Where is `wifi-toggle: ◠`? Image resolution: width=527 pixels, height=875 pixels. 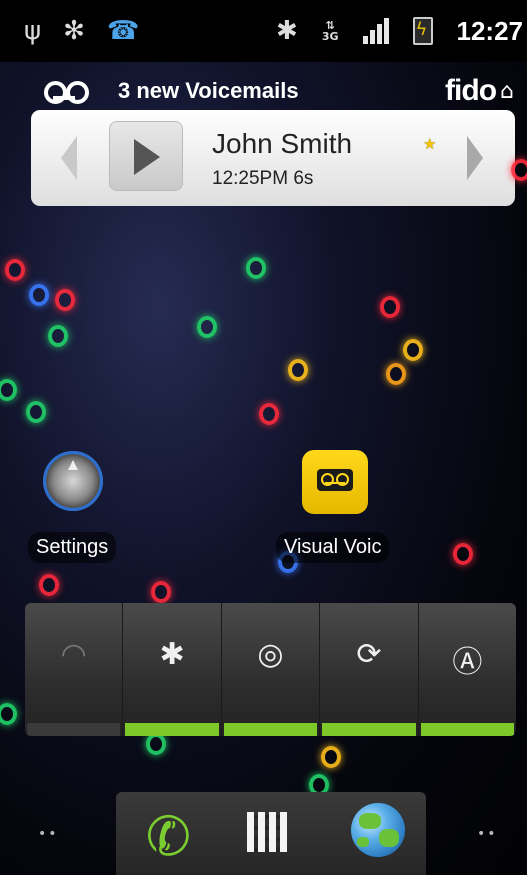
wifi-toggle: ◠ is located at coordinates (74, 669).